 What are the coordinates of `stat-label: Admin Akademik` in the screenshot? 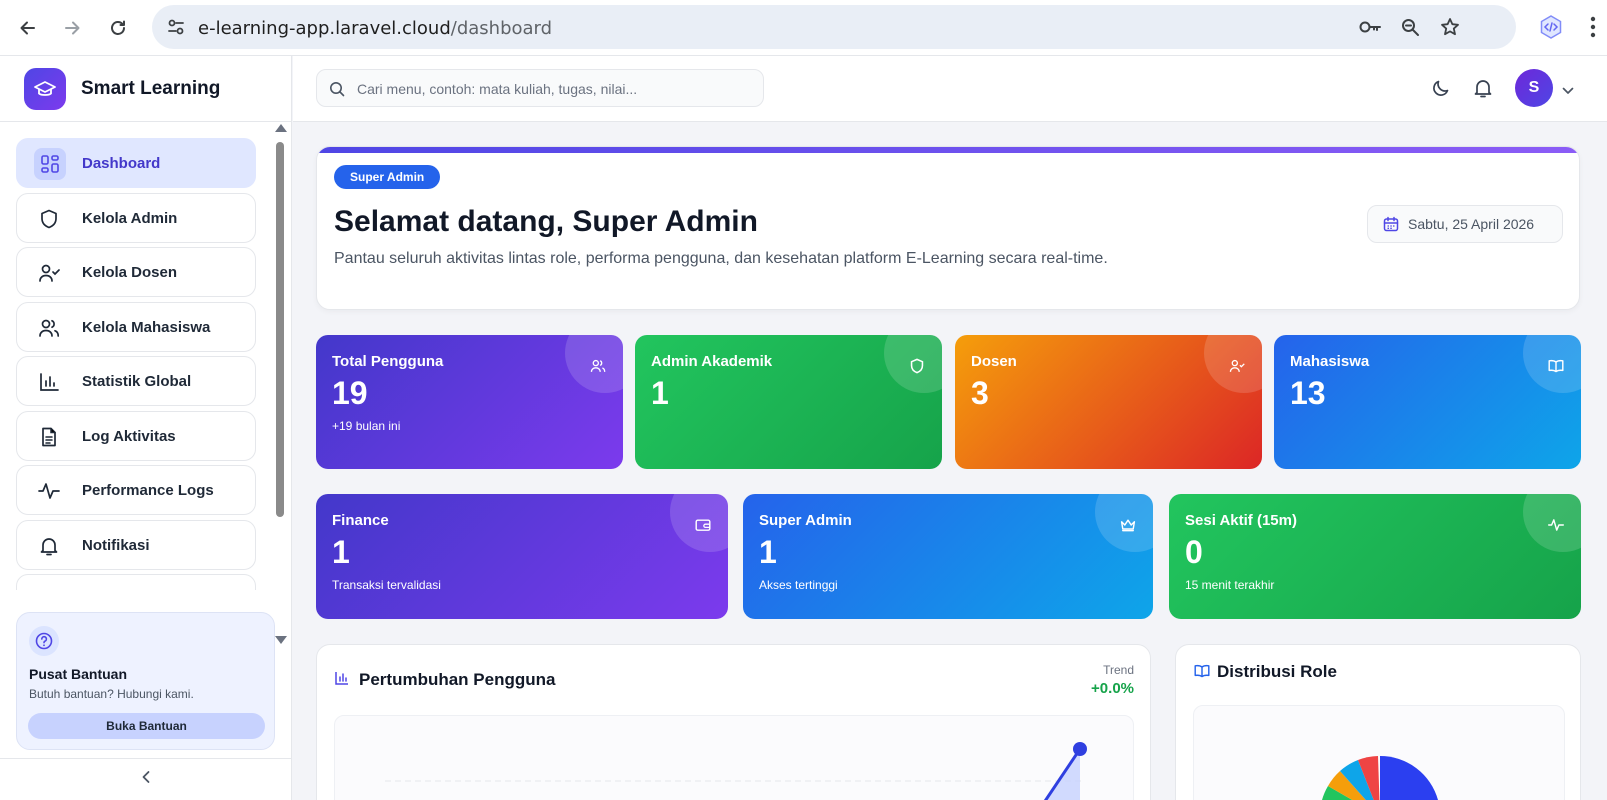 It's located at (712, 361).